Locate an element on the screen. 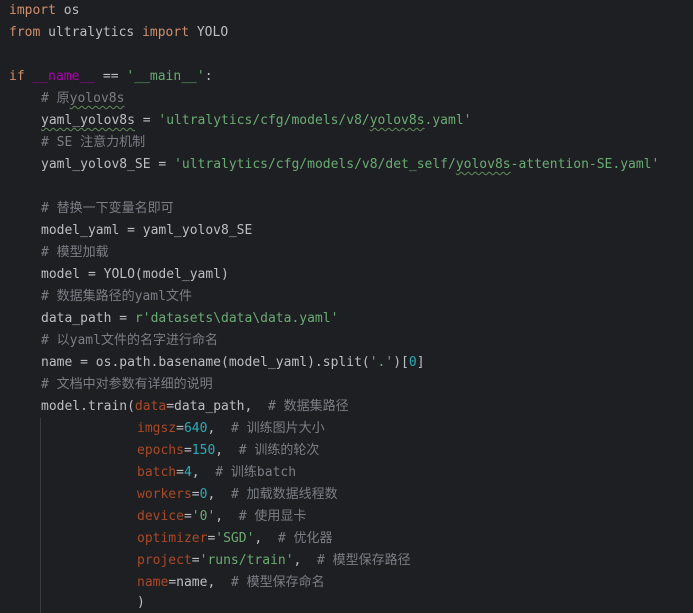 This screenshot has height=613, width=693. code-line-23: workers=0, # 加载数据线程数 is located at coordinates (237, 495).